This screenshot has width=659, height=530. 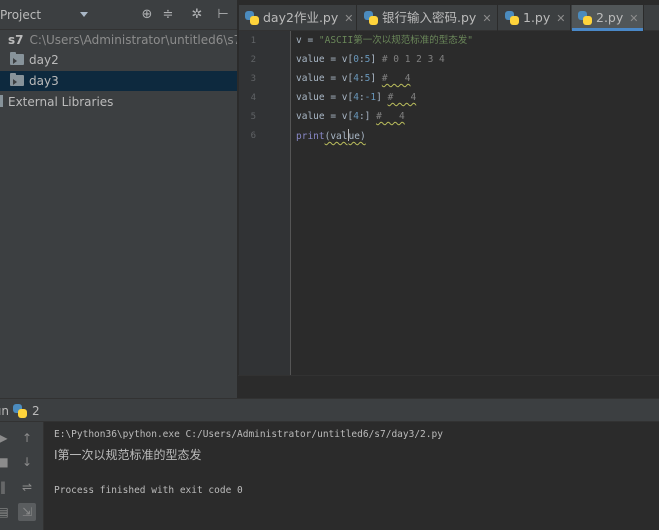 I want to click on tab-day2-homework: day2作业.py ✕, so click(x=298, y=18).